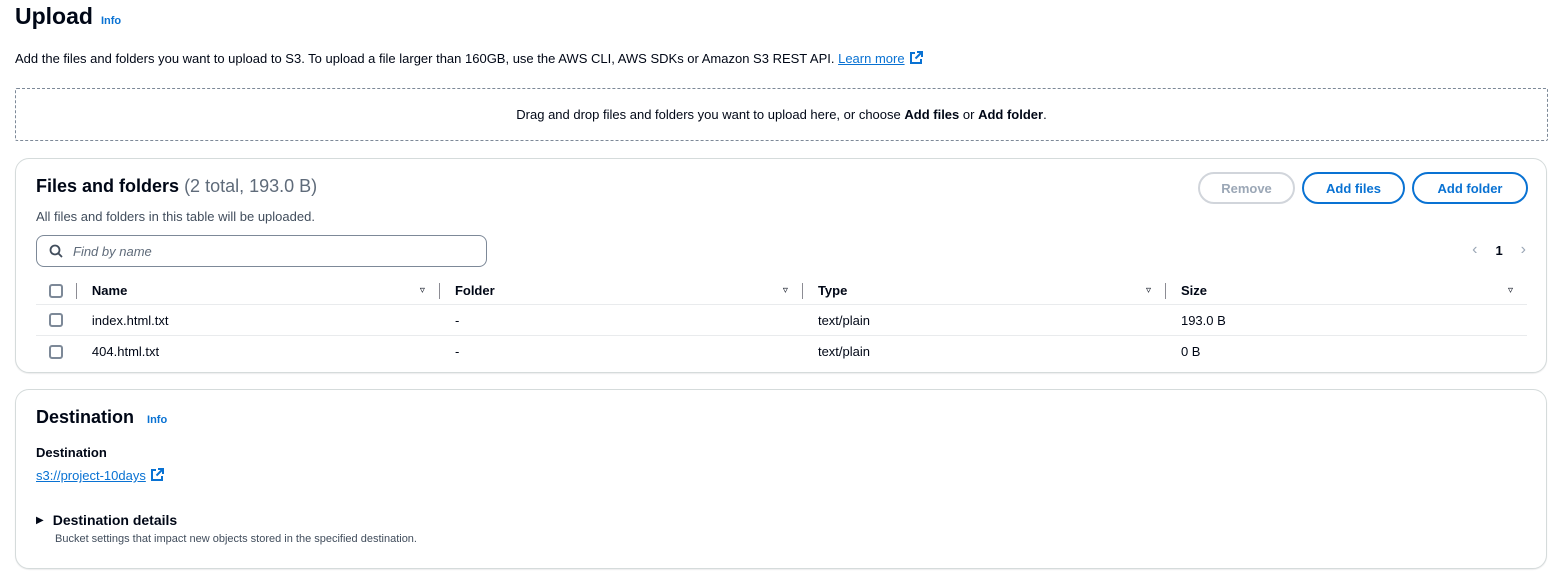 The height and width of the screenshot is (577, 1550). I want to click on column-size-label: Size, so click(1193, 290).